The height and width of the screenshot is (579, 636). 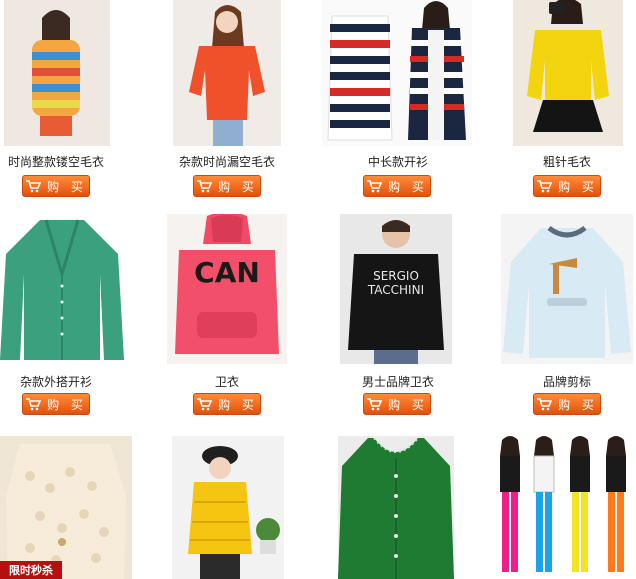 I want to click on striped-cardigan-image, so click(x=397, y=73).